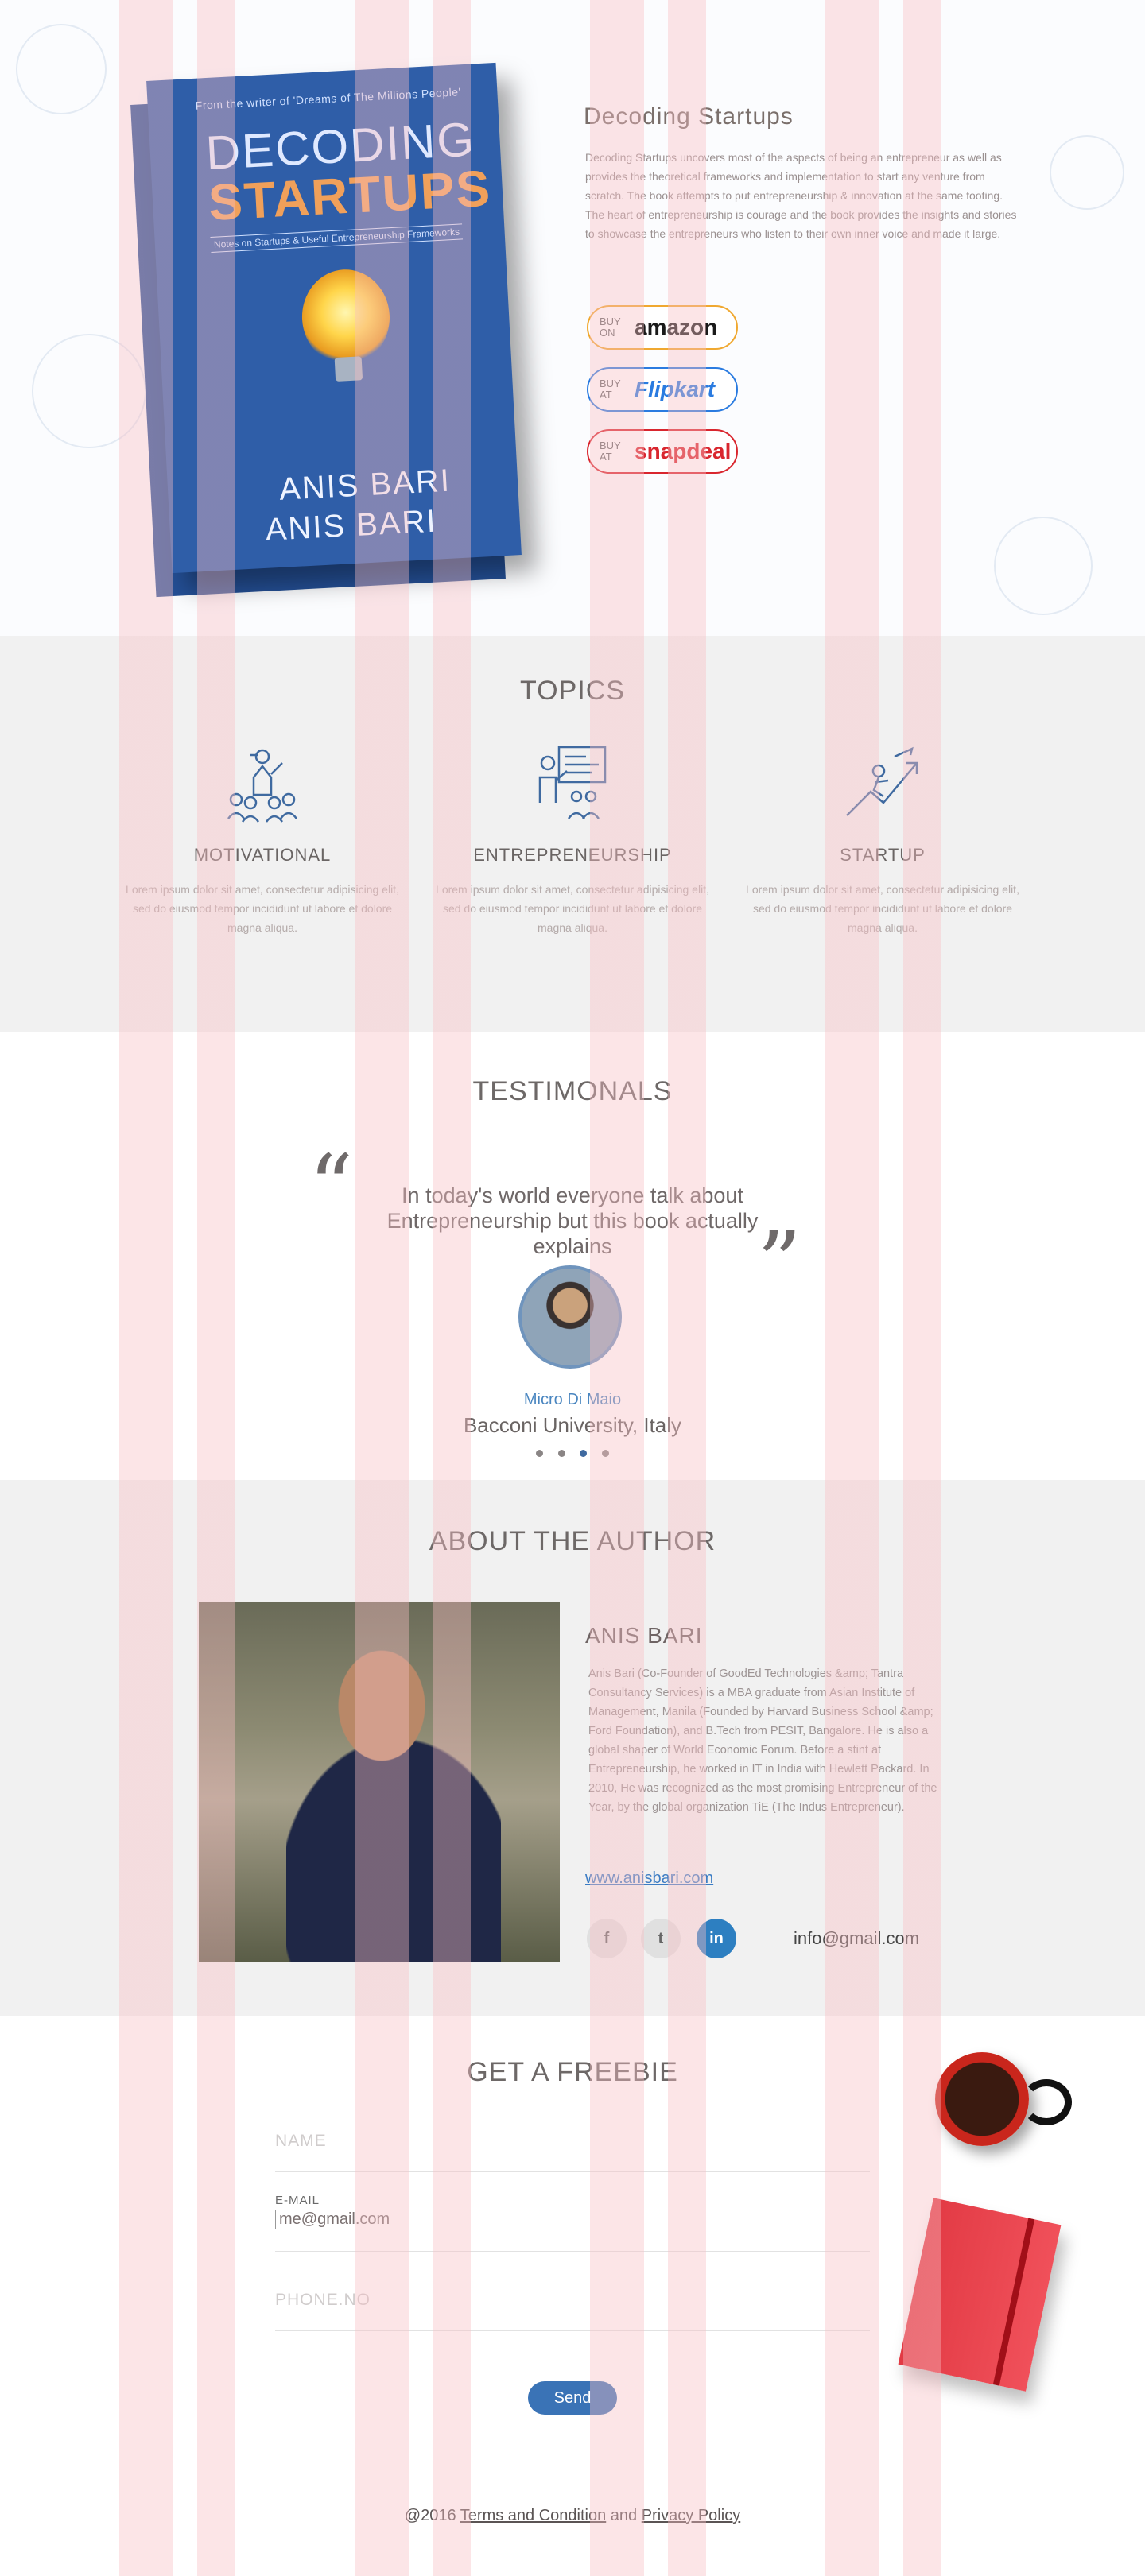 The width and height of the screenshot is (1145, 2576). What do you see at coordinates (882, 781) in the screenshot?
I see `climbing-growth-icon` at bounding box center [882, 781].